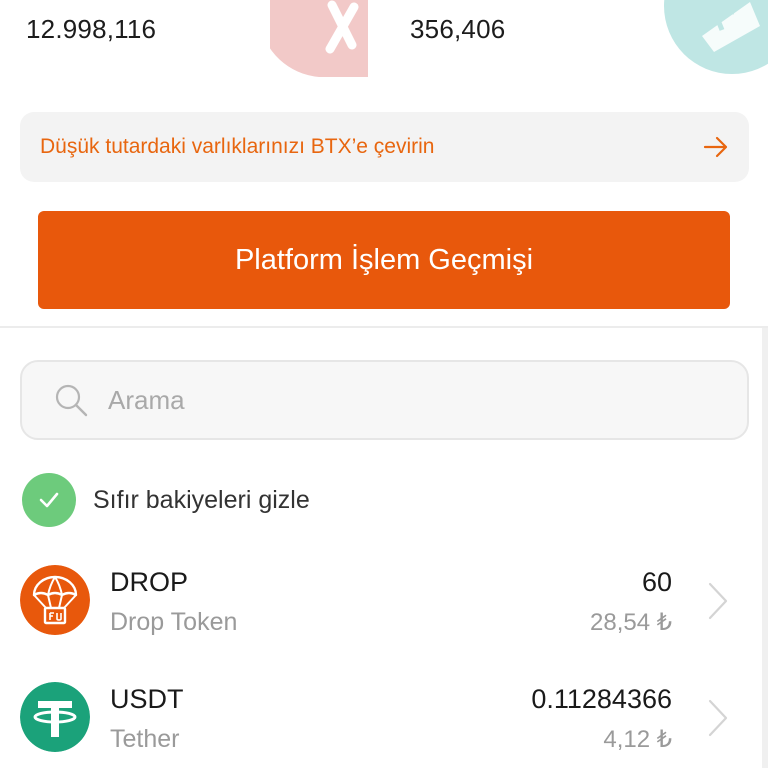 Image resolution: width=768 pixels, height=768 pixels. What do you see at coordinates (384, 720) in the screenshot?
I see `asset-row-usdt: USDT Tether 0.11284366 4,12 ₺` at bounding box center [384, 720].